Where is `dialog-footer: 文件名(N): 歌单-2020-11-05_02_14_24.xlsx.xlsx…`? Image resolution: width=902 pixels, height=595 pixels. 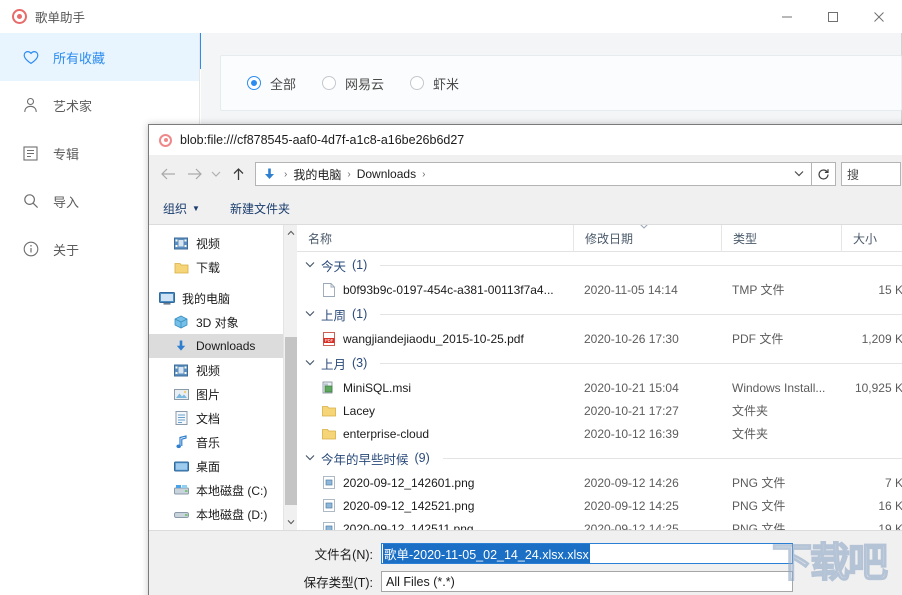 dialog-footer: 文件名(N): 歌单-2020-11-05_02_14_24.xlsx.xlsx… is located at coordinates (525, 562).